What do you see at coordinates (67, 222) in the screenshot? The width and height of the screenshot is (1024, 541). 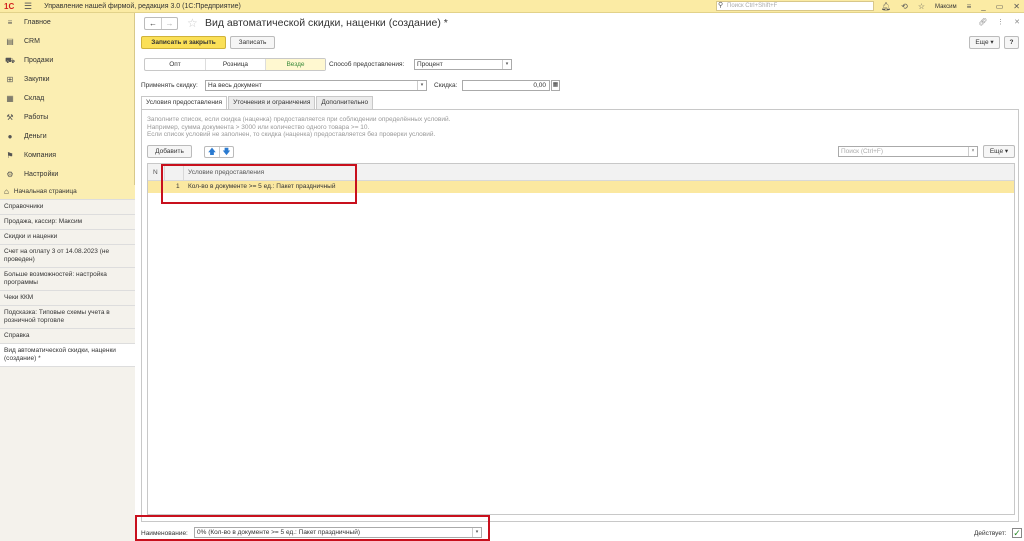 I see `open-item: Продажа, кассир: Максим` at bounding box center [67, 222].